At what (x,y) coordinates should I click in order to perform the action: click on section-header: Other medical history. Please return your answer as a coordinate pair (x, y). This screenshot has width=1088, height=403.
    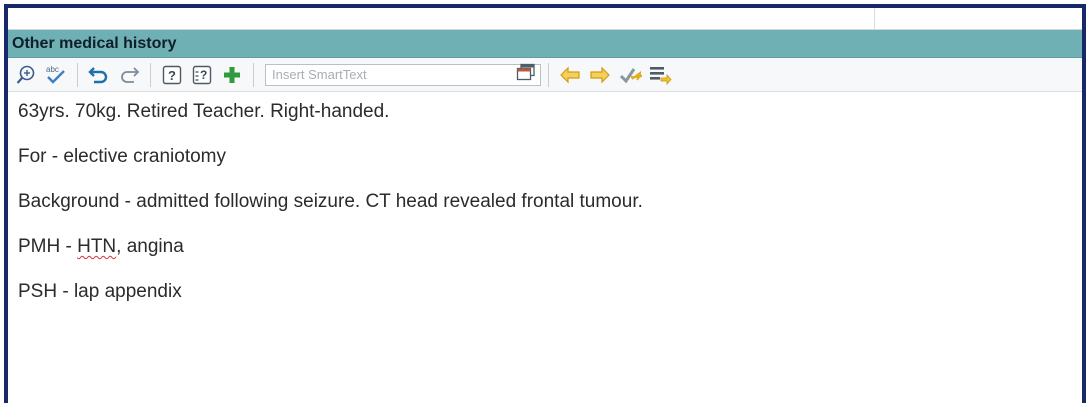
    Looking at the image, I should click on (545, 44).